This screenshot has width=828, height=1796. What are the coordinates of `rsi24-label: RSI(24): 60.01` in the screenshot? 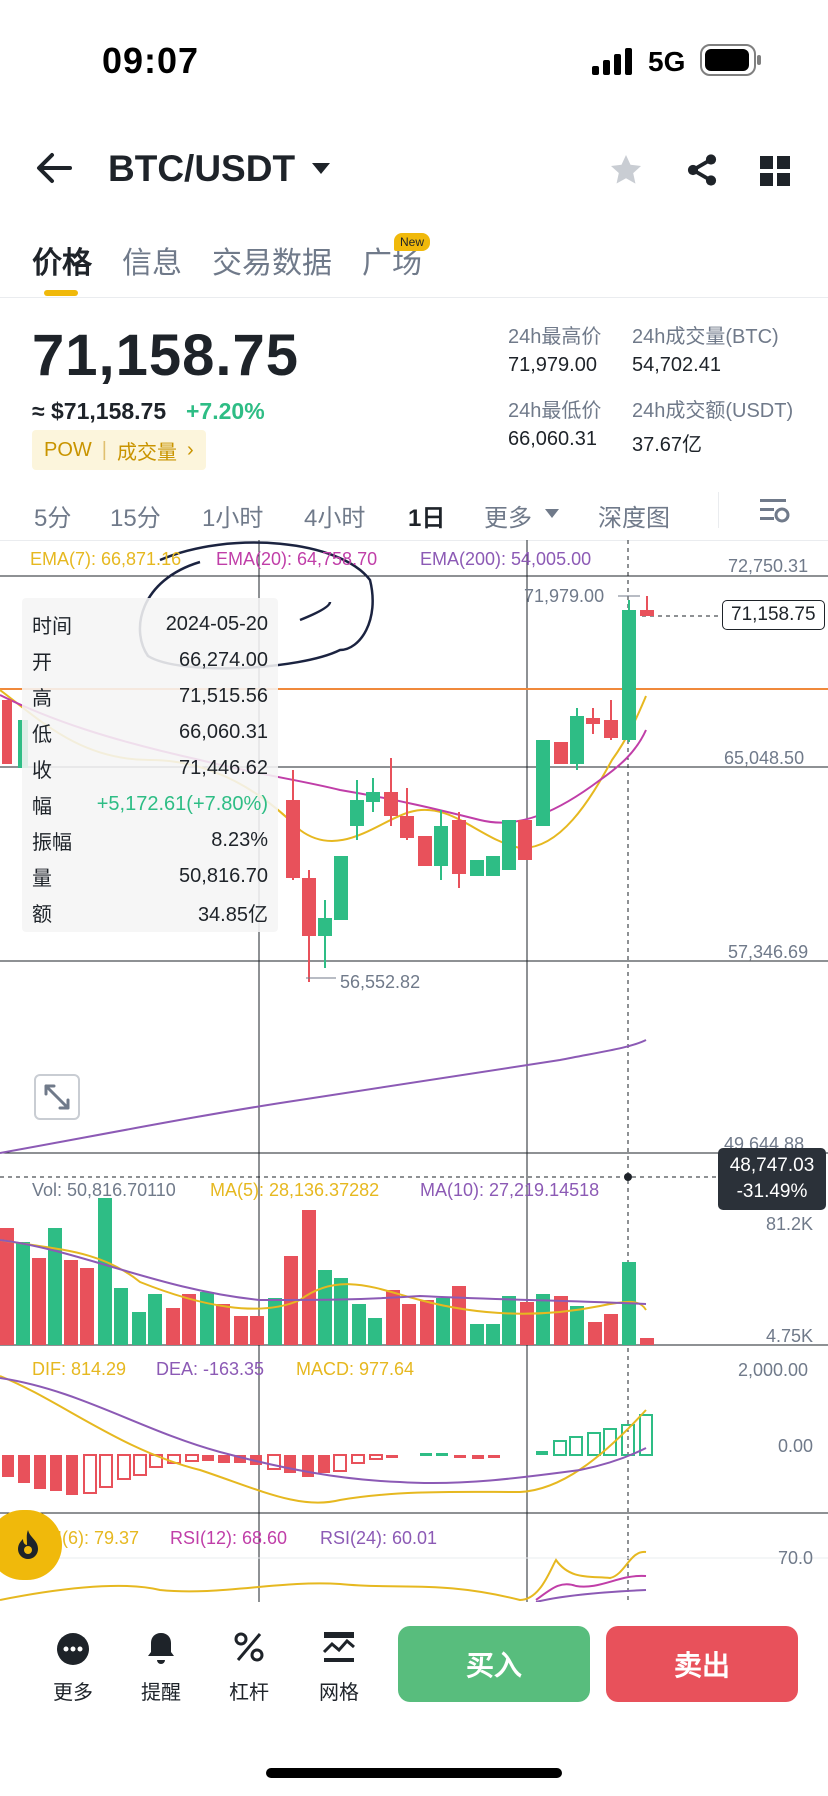 It's located at (379, 1538).